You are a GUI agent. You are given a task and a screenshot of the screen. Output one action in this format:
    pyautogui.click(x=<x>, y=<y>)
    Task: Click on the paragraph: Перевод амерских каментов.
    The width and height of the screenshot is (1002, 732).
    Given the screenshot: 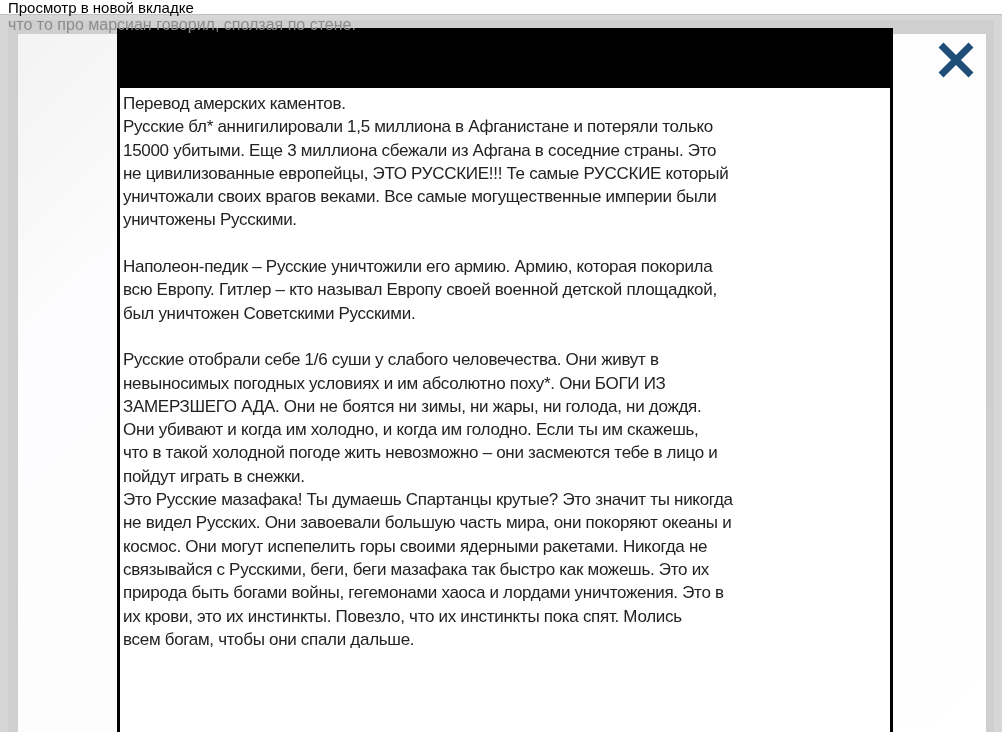 What is the action you would take?
    pyautogui.click(x=235, y=104)
    